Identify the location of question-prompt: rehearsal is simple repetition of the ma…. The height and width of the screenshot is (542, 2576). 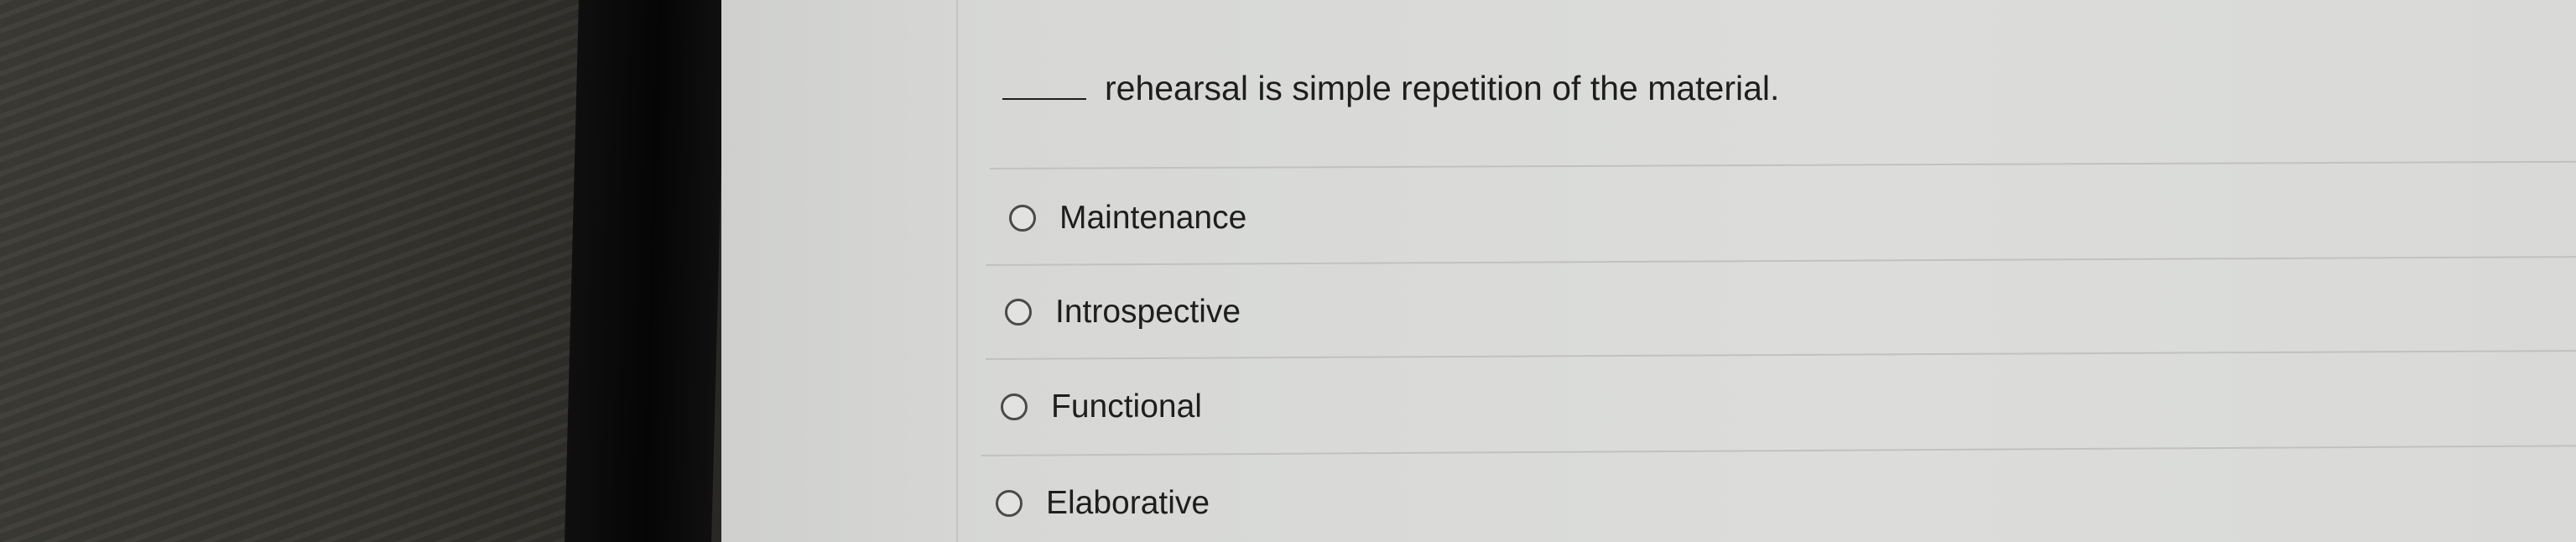
(1390, 88).